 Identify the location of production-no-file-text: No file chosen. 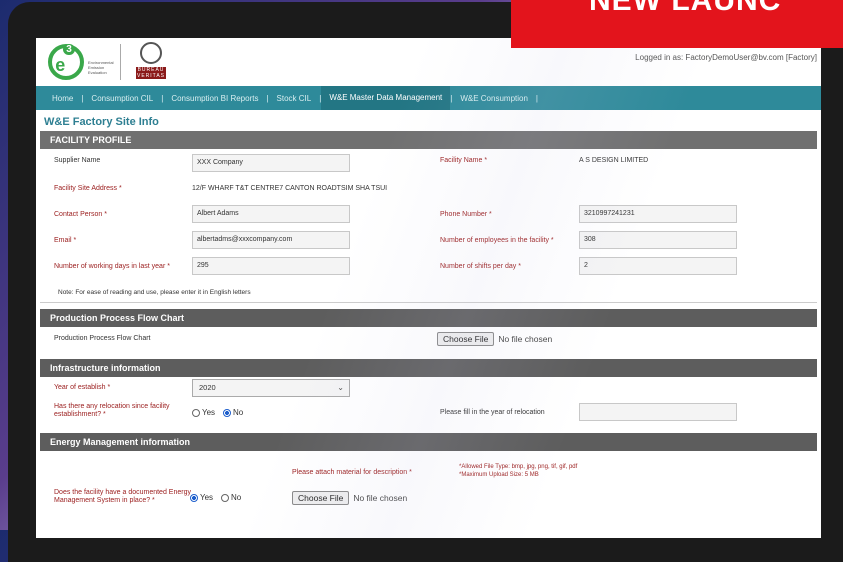
(525, 339).